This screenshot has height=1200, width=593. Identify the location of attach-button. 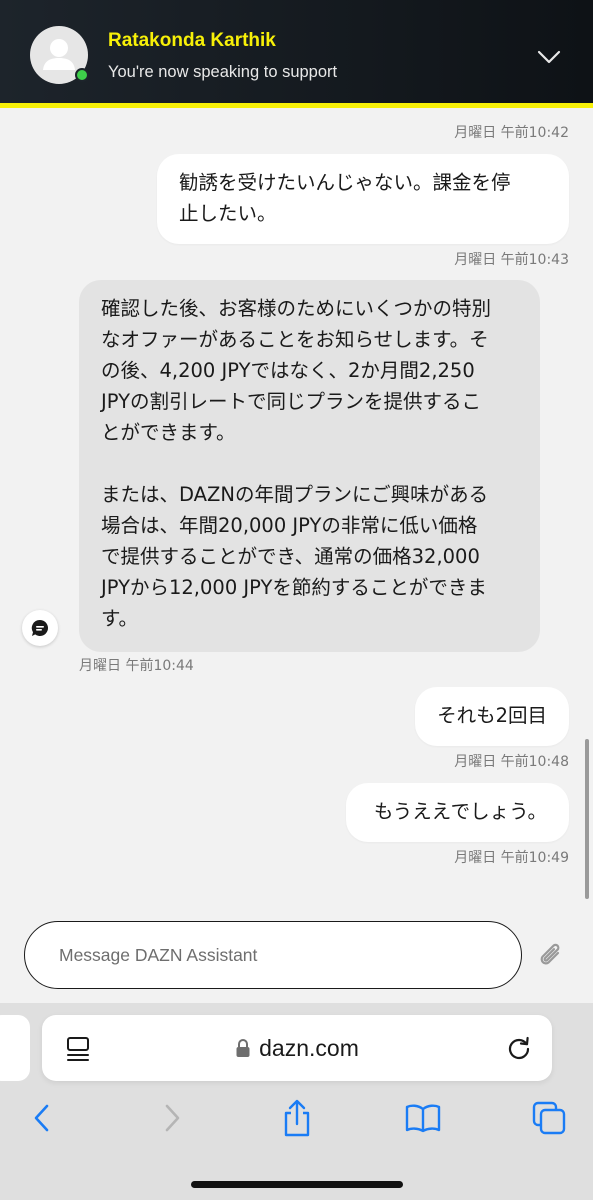
(551, 956).